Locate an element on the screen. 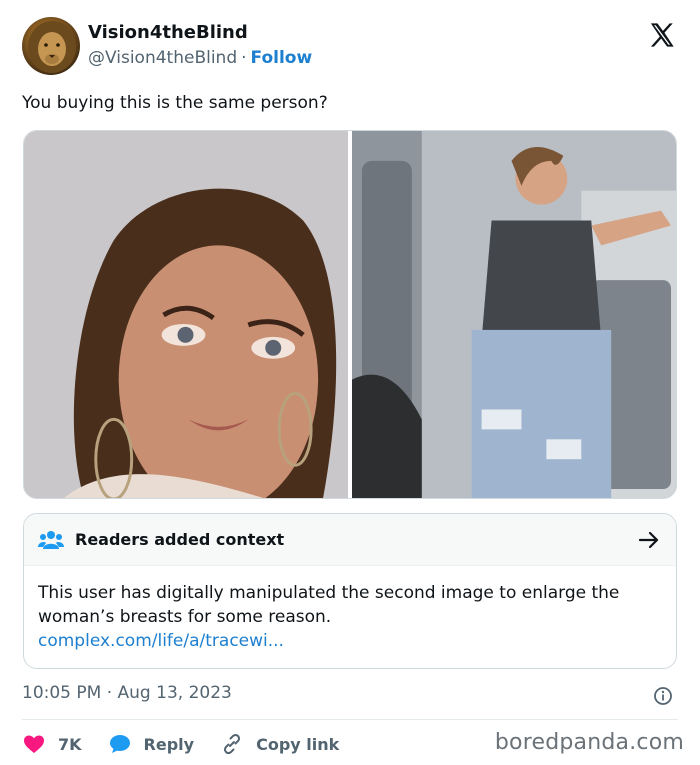  lion-avatar is located at coordinates (51, 46).